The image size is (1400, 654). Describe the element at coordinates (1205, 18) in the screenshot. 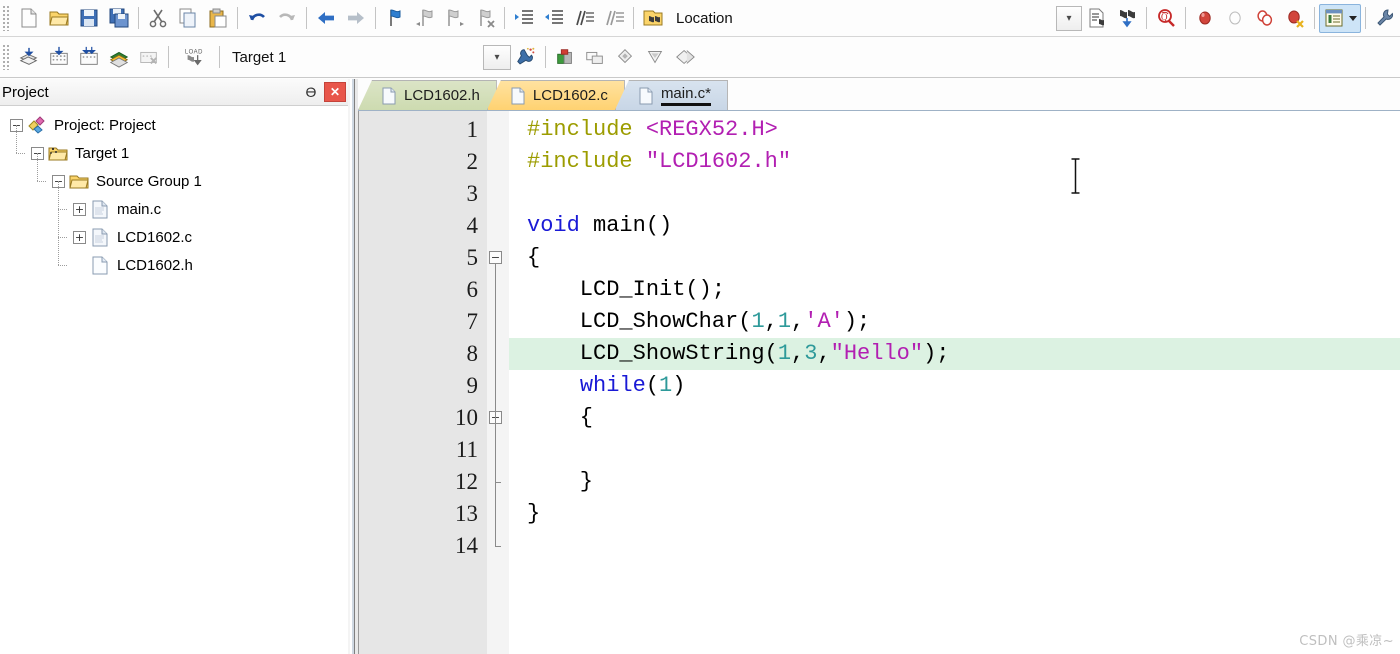

I see `breakpoint-insert-icon` at that location.